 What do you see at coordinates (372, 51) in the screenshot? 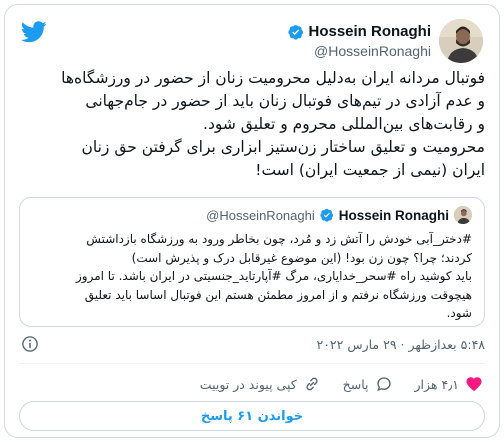
I see `author-handle: @HosseinRonaghi` at bounding box center [372, 51].